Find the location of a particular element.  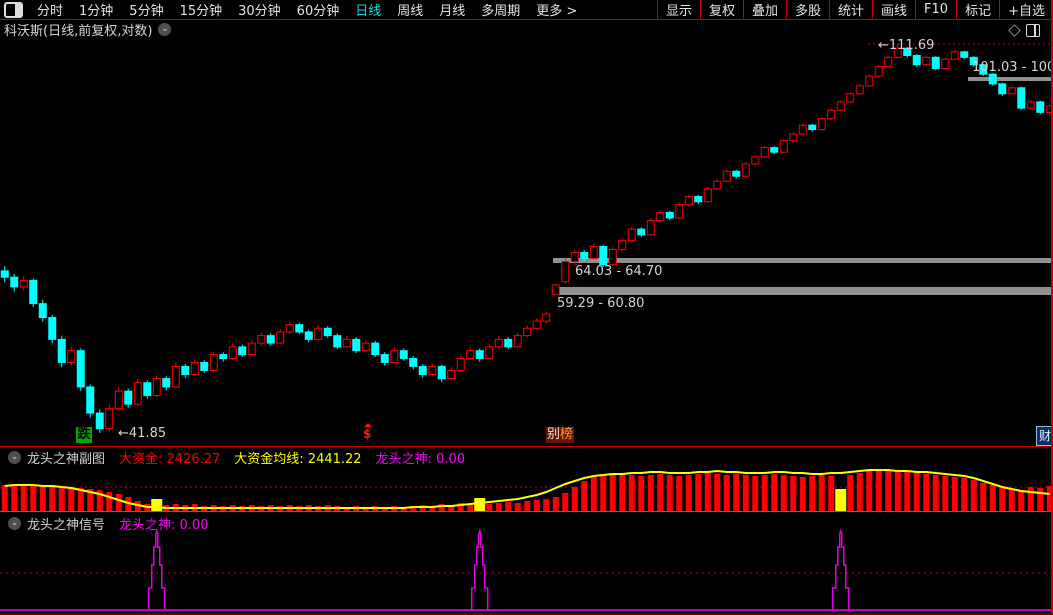

dividend-marker: $ is located at coordinates (368, 431).